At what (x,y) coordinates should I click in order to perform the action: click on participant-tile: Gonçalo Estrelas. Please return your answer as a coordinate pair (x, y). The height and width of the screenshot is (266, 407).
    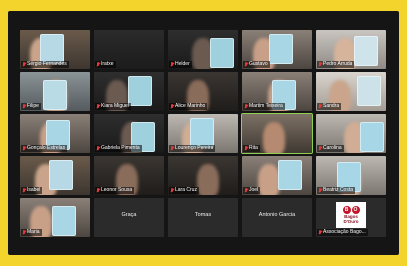
    Looking at the image, I should click on (55, 133).